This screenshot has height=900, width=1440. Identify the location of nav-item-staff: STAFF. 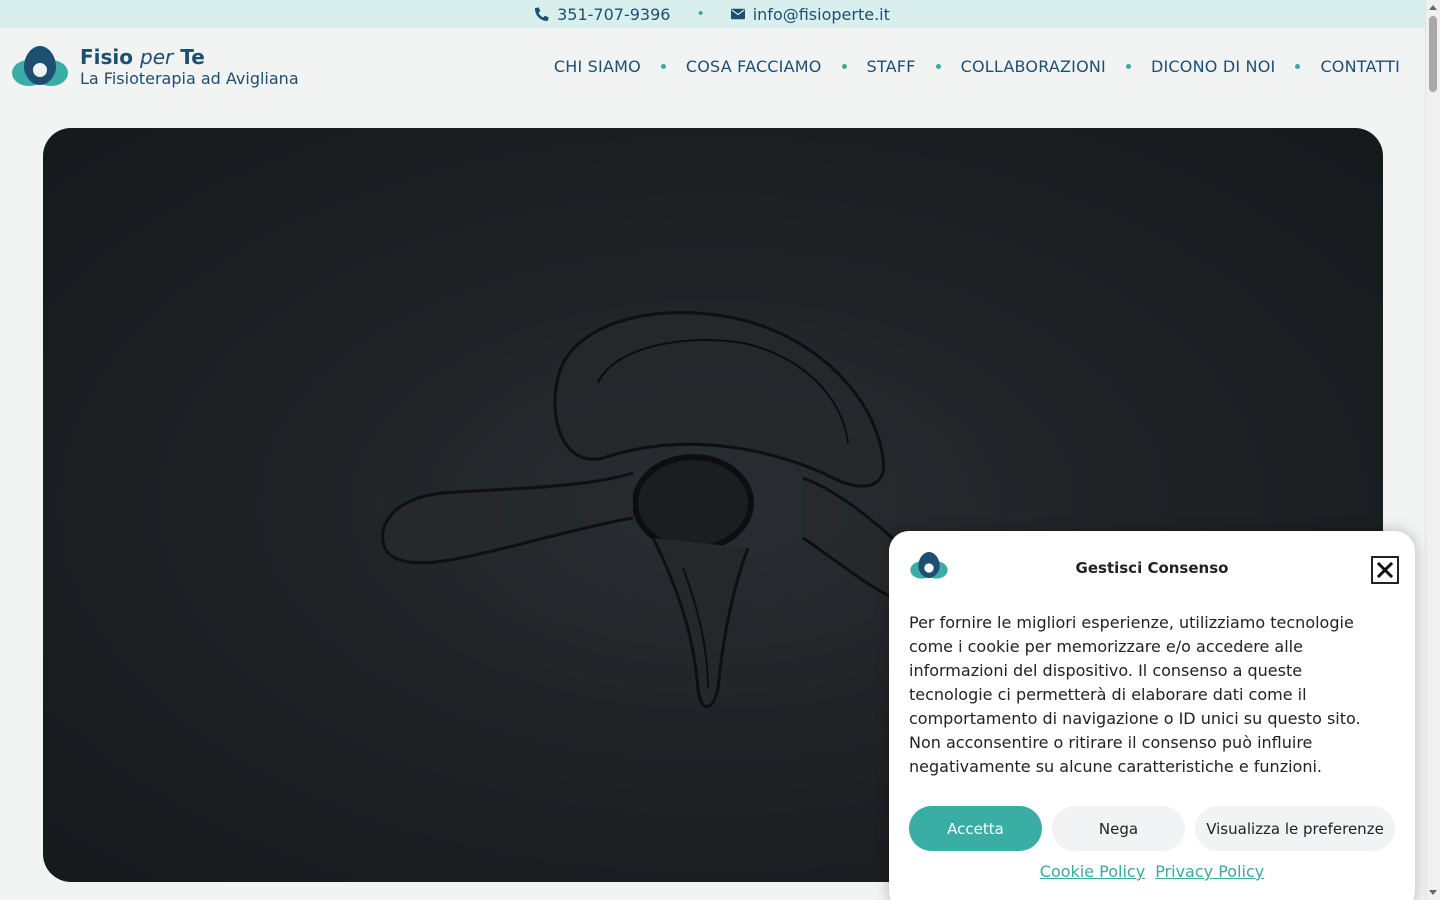
(891, 66).